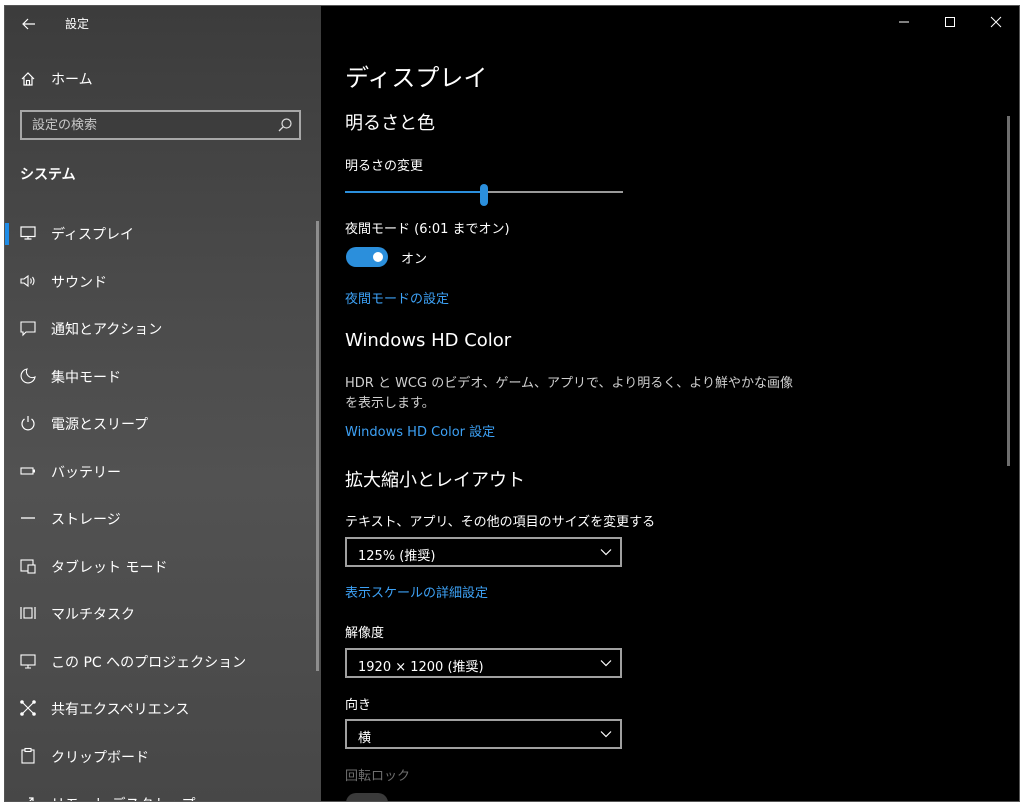  Describe the element at coordinates (27, 280) in the screenshot. I see `speaker-icon` at that location.